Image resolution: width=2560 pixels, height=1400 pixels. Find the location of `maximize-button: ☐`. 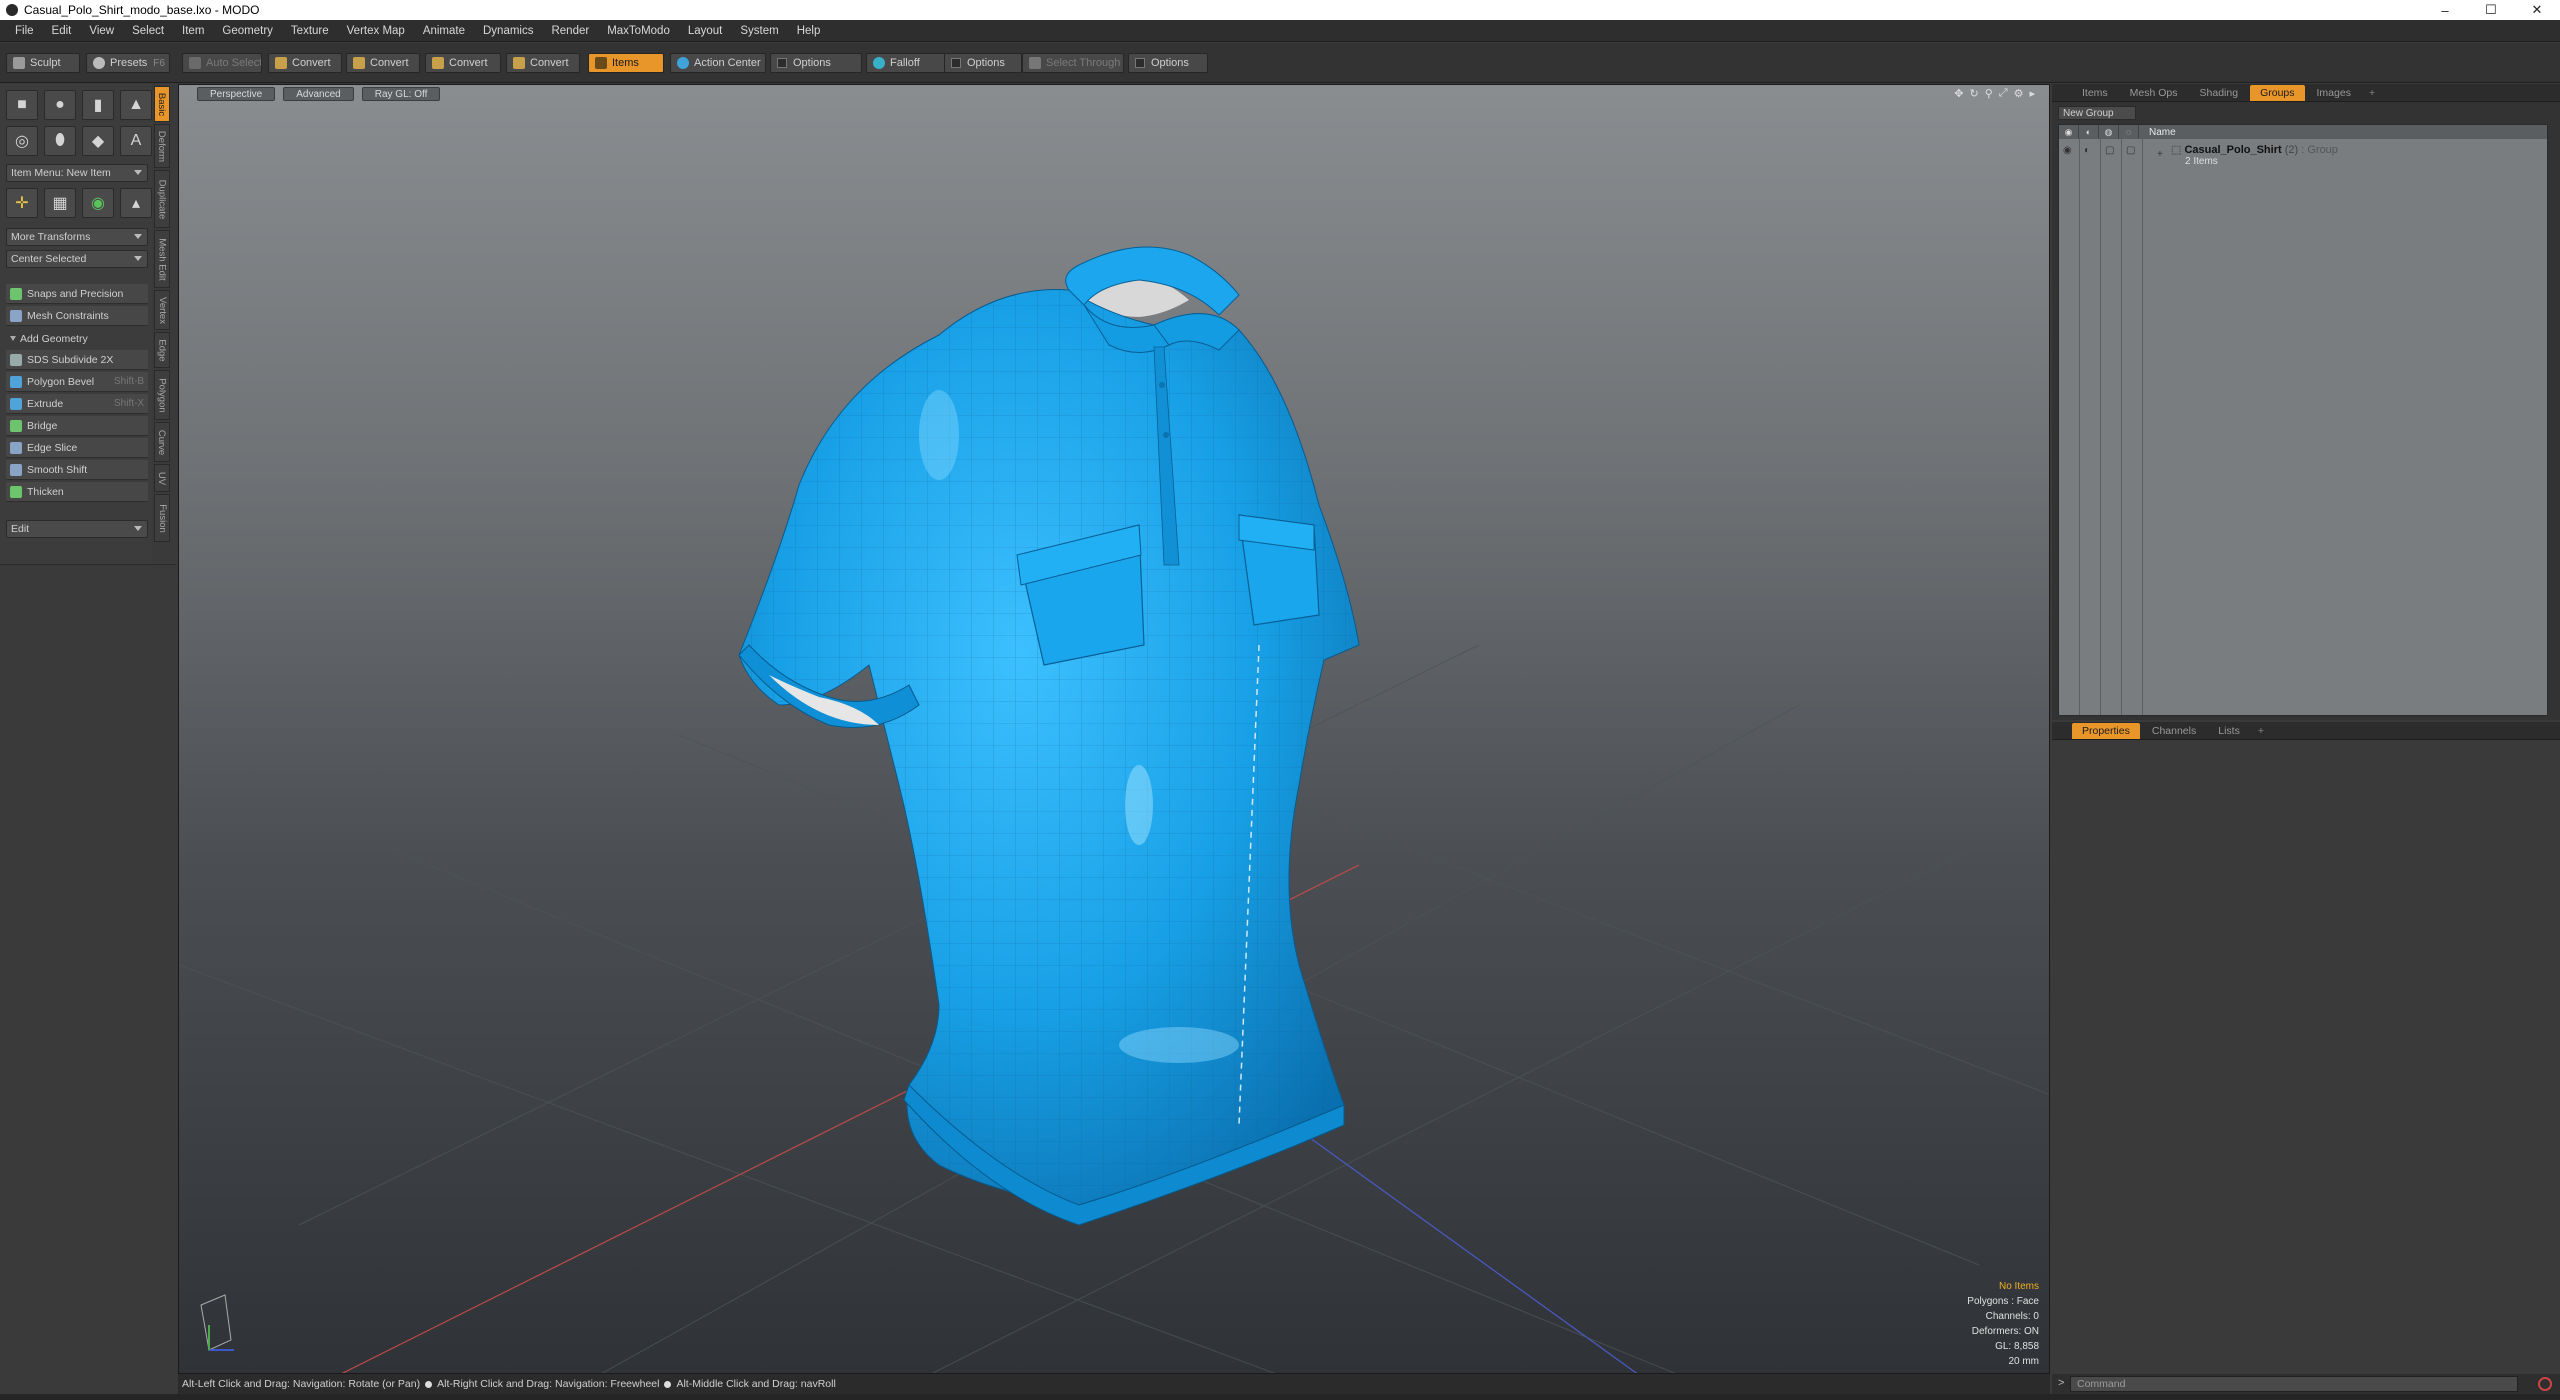

maximize-button: ☐ is located at coordinates (2491, 10).